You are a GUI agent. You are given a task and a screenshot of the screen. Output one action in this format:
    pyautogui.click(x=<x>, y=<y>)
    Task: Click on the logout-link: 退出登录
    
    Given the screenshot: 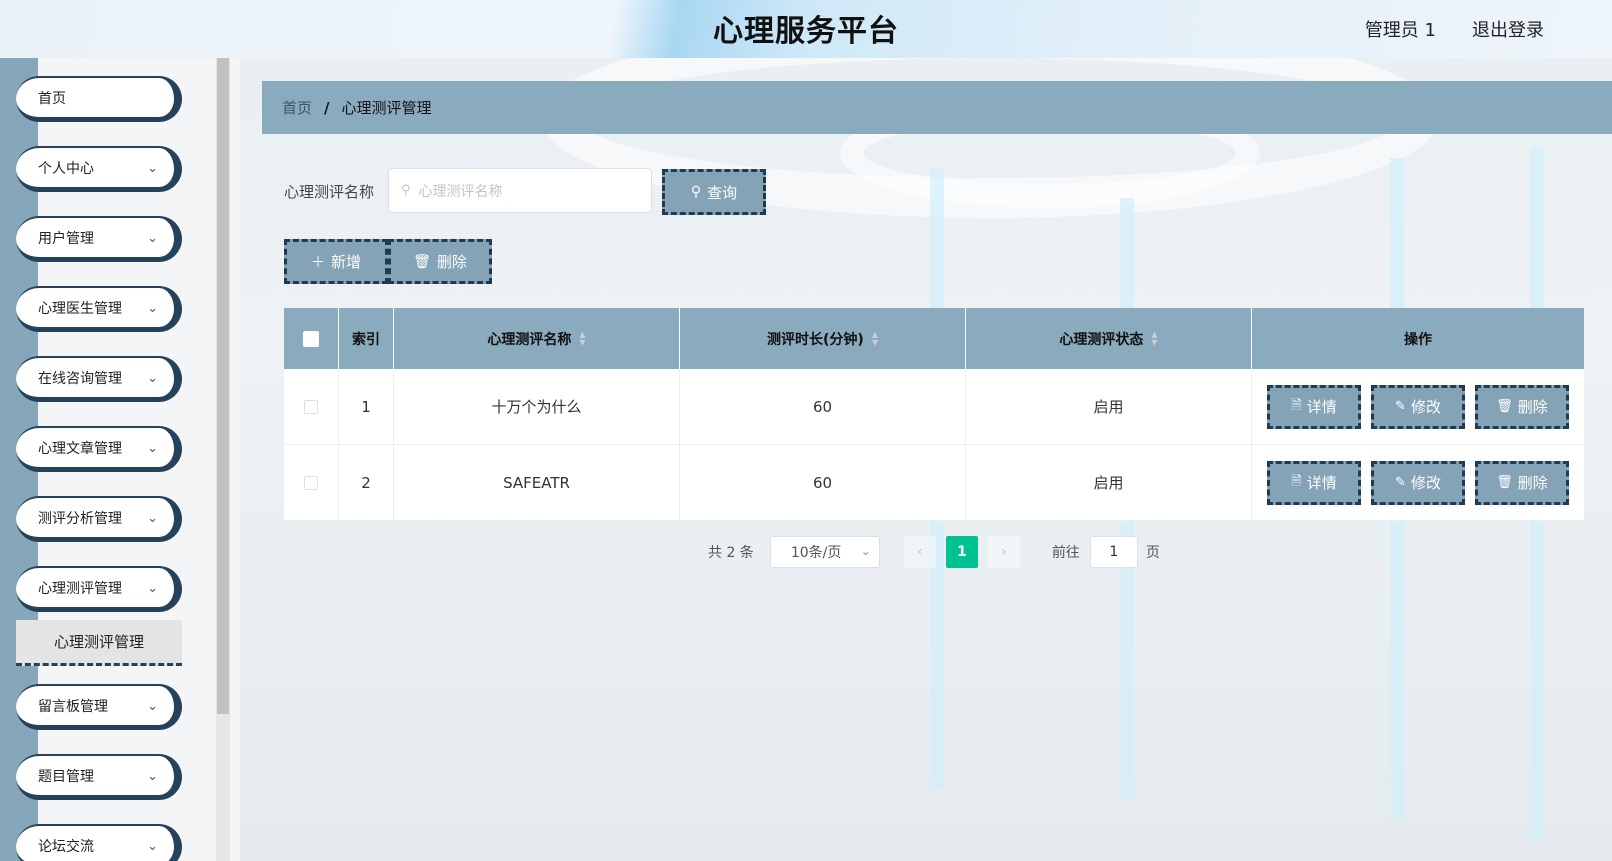 What is the action you would take?
    pyautogui.click(x=1508, y=29)
    